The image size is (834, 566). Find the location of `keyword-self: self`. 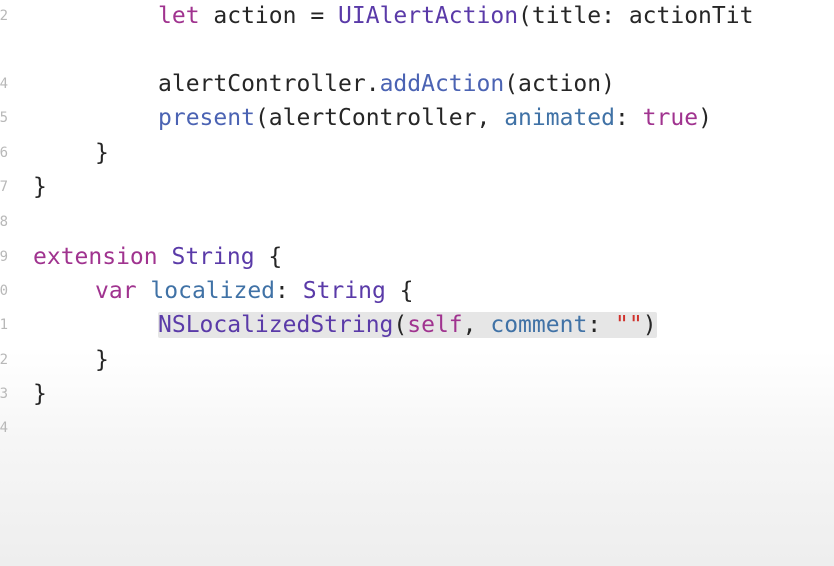

keyword-self: self is located at coordinates (435, 325).